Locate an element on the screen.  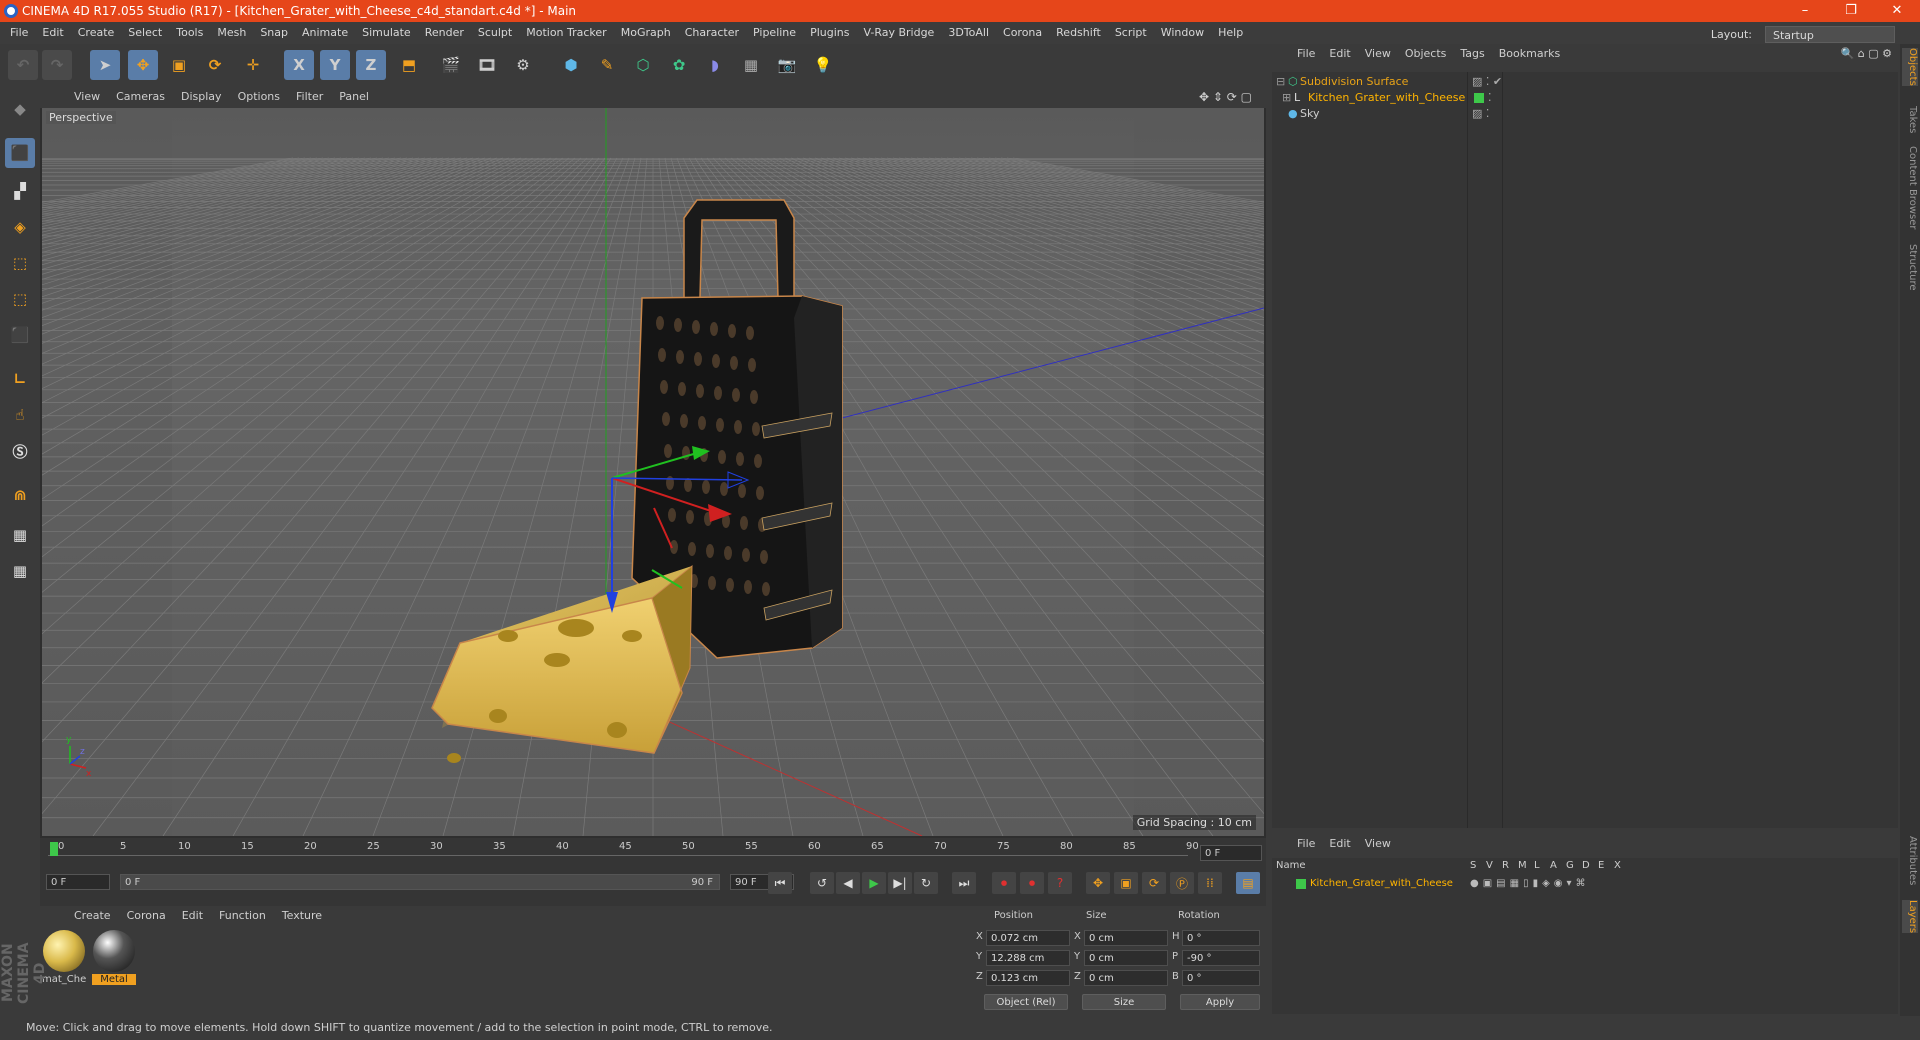
points-mode-icon: ⬚ is located at coordinates (20, 263).